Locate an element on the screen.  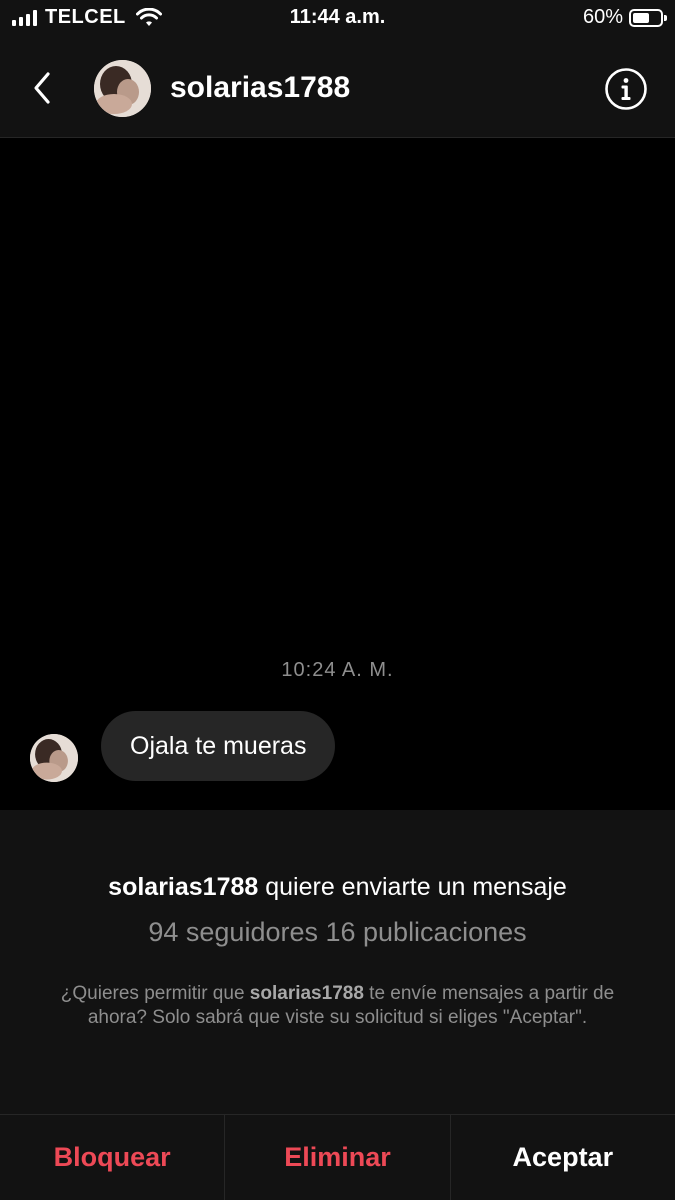
request-note-prefix: ¿Quieres permitir que is located at coordinates (155, 993).